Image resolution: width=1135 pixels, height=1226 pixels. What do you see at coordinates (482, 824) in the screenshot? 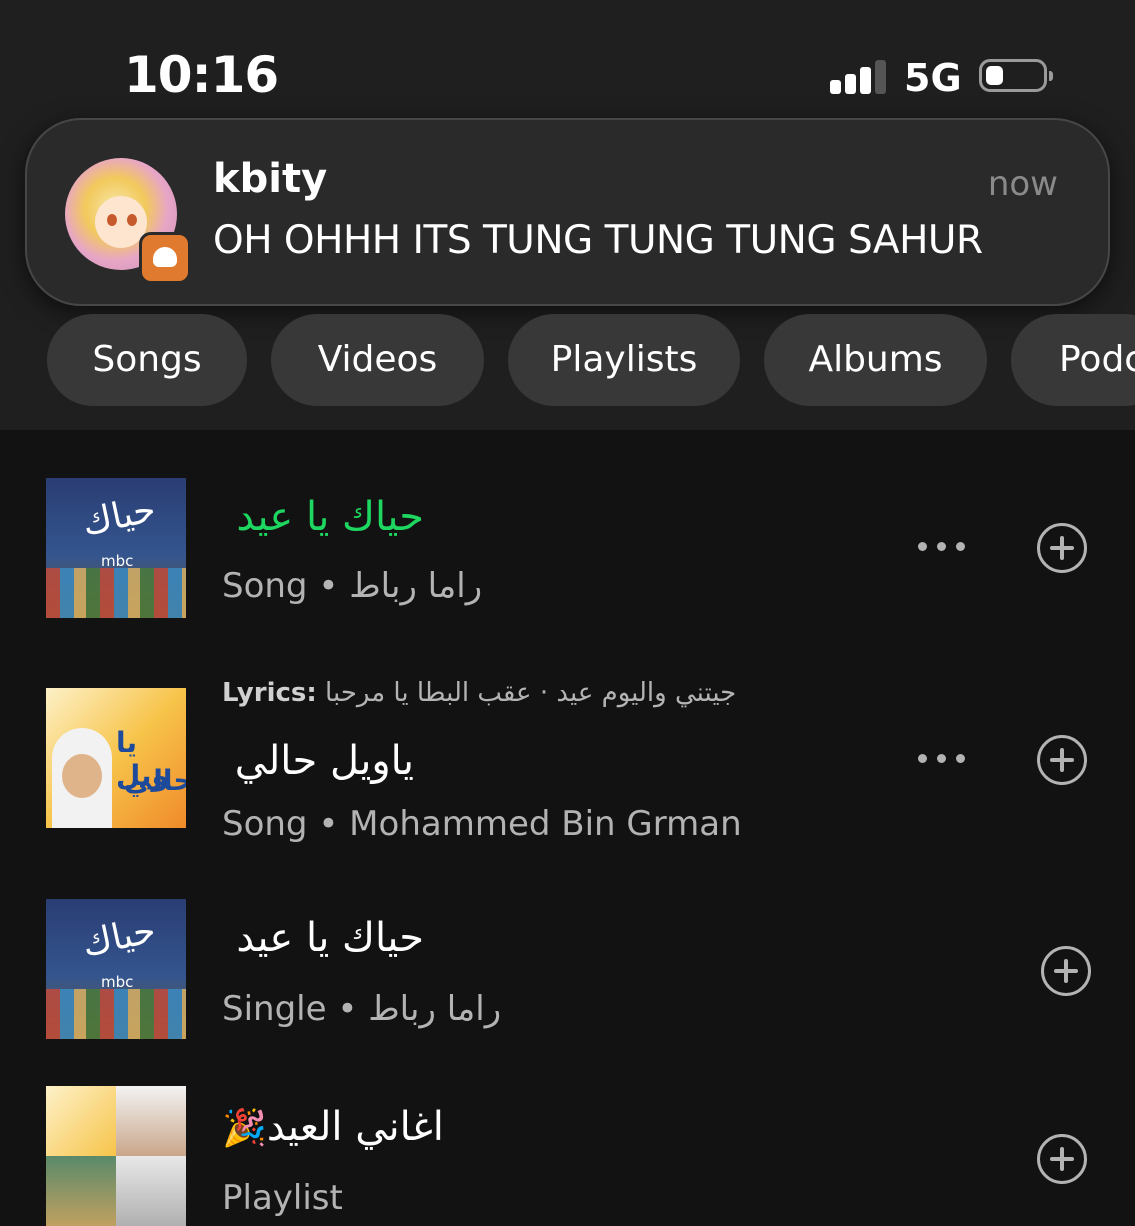
I see `result-subtitle: Song • Mohammed Bin Grman` at bounding box center [482, 824].